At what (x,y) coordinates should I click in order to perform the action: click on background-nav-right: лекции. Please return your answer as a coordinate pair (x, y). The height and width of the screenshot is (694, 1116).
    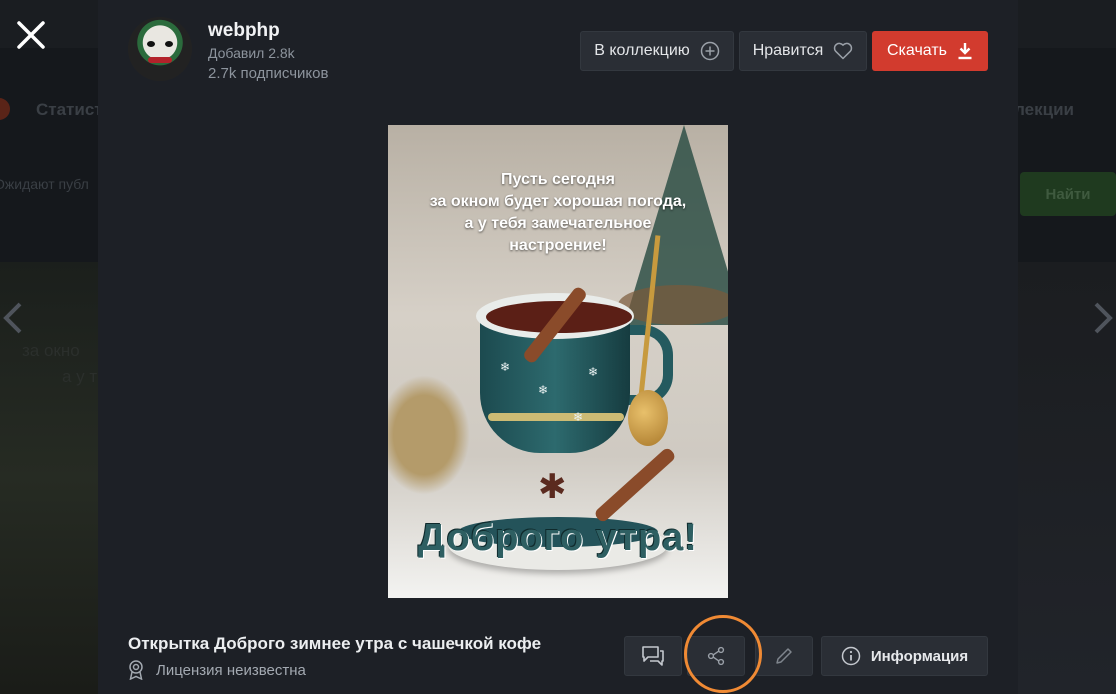
    Looking at the image, I should click on (1044, 109).